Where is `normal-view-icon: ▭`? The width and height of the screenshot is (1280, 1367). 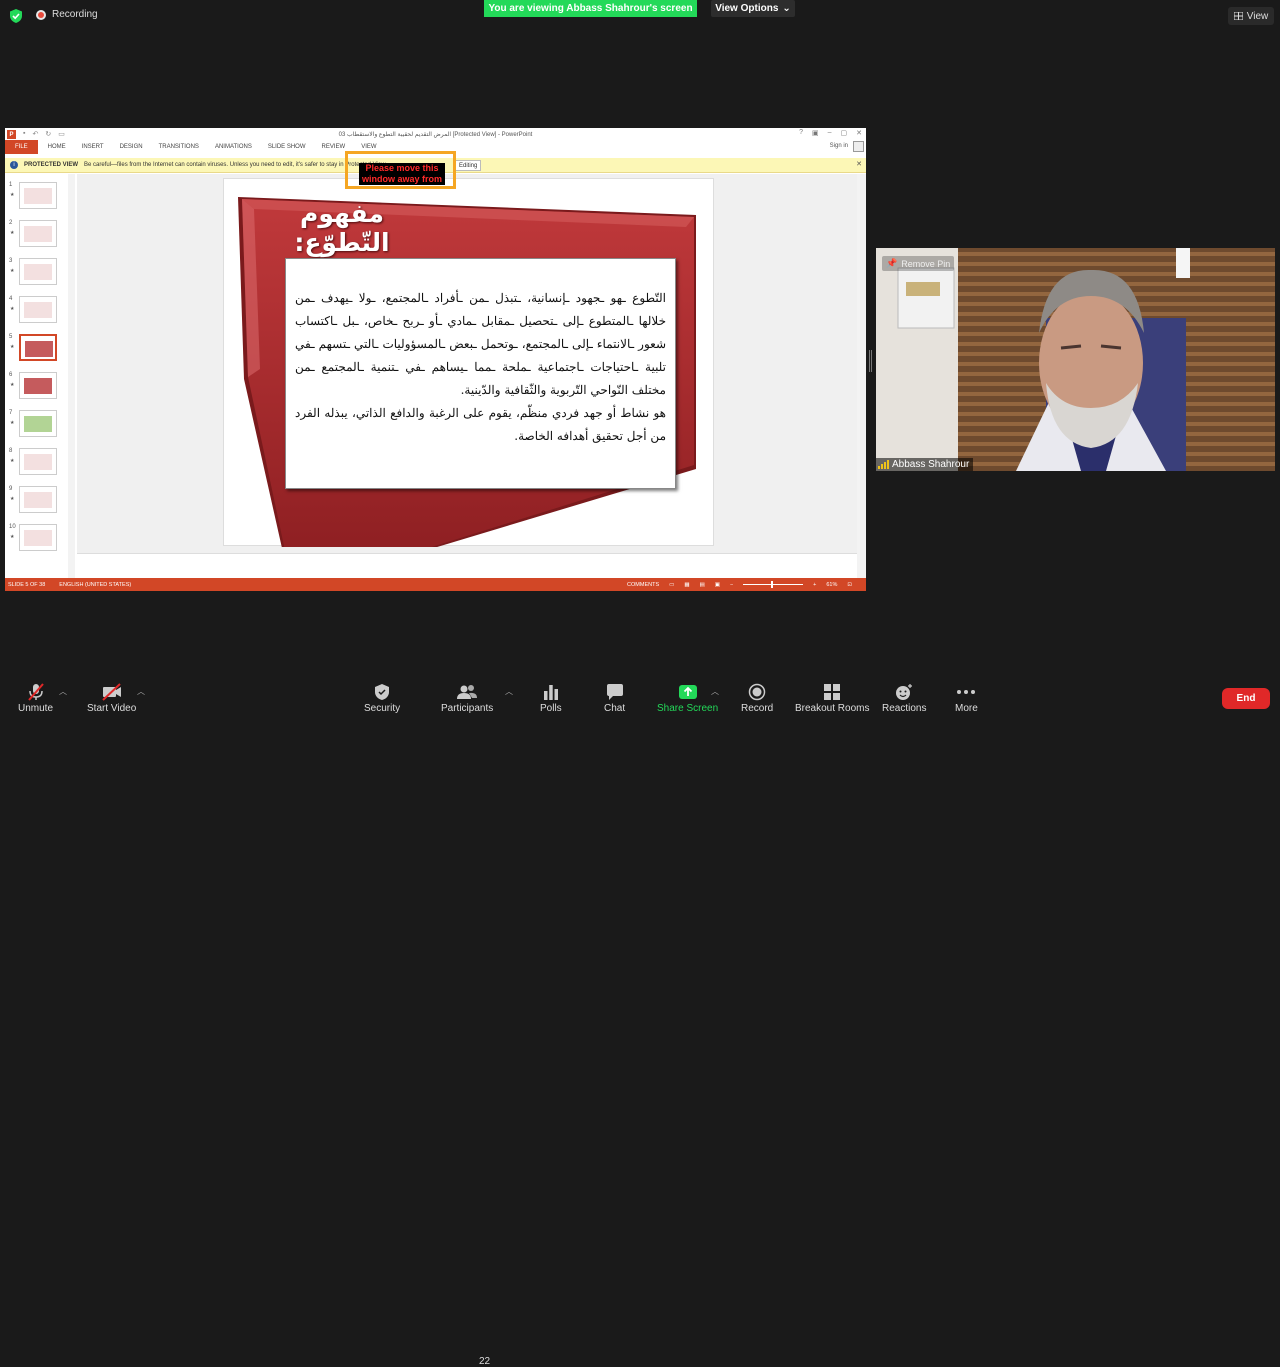
normal-view-icon: ▭ is located at coordinates (671, 585).